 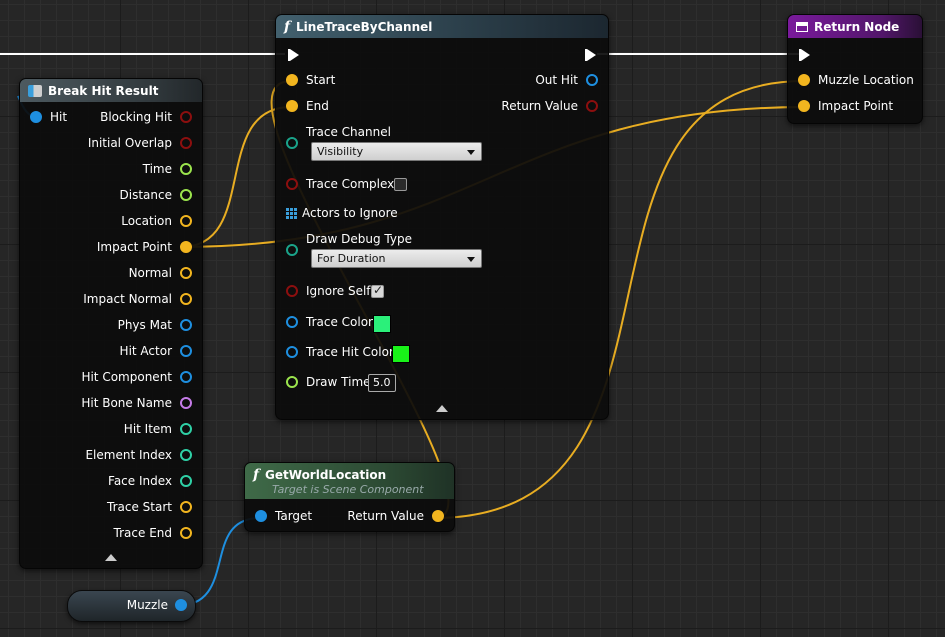 What do you see at coordinates (804, 55) in the screenshot?
I see `return-exec-in-pin` at bounding box center [804, 55].